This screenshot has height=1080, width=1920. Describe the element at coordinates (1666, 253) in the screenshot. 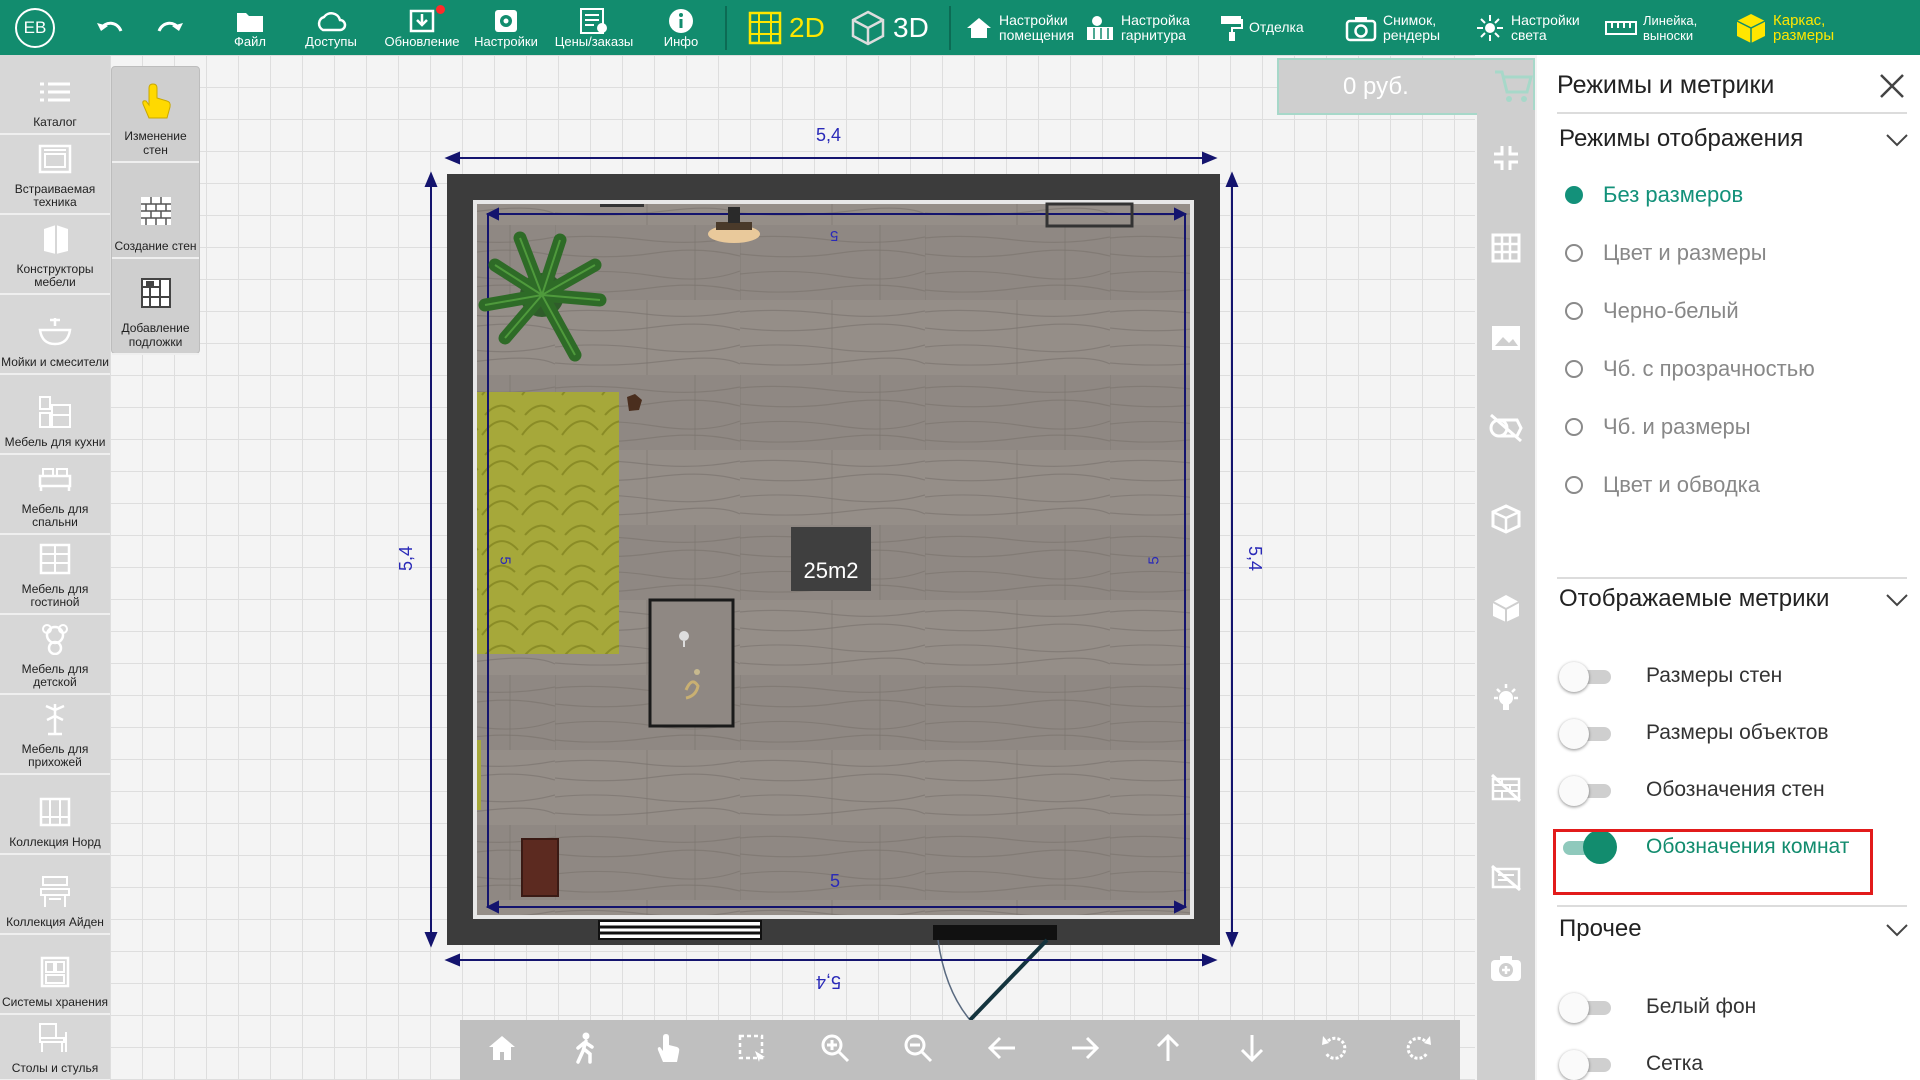

I see `display-mode-option: Цвет и размеры` at that location.